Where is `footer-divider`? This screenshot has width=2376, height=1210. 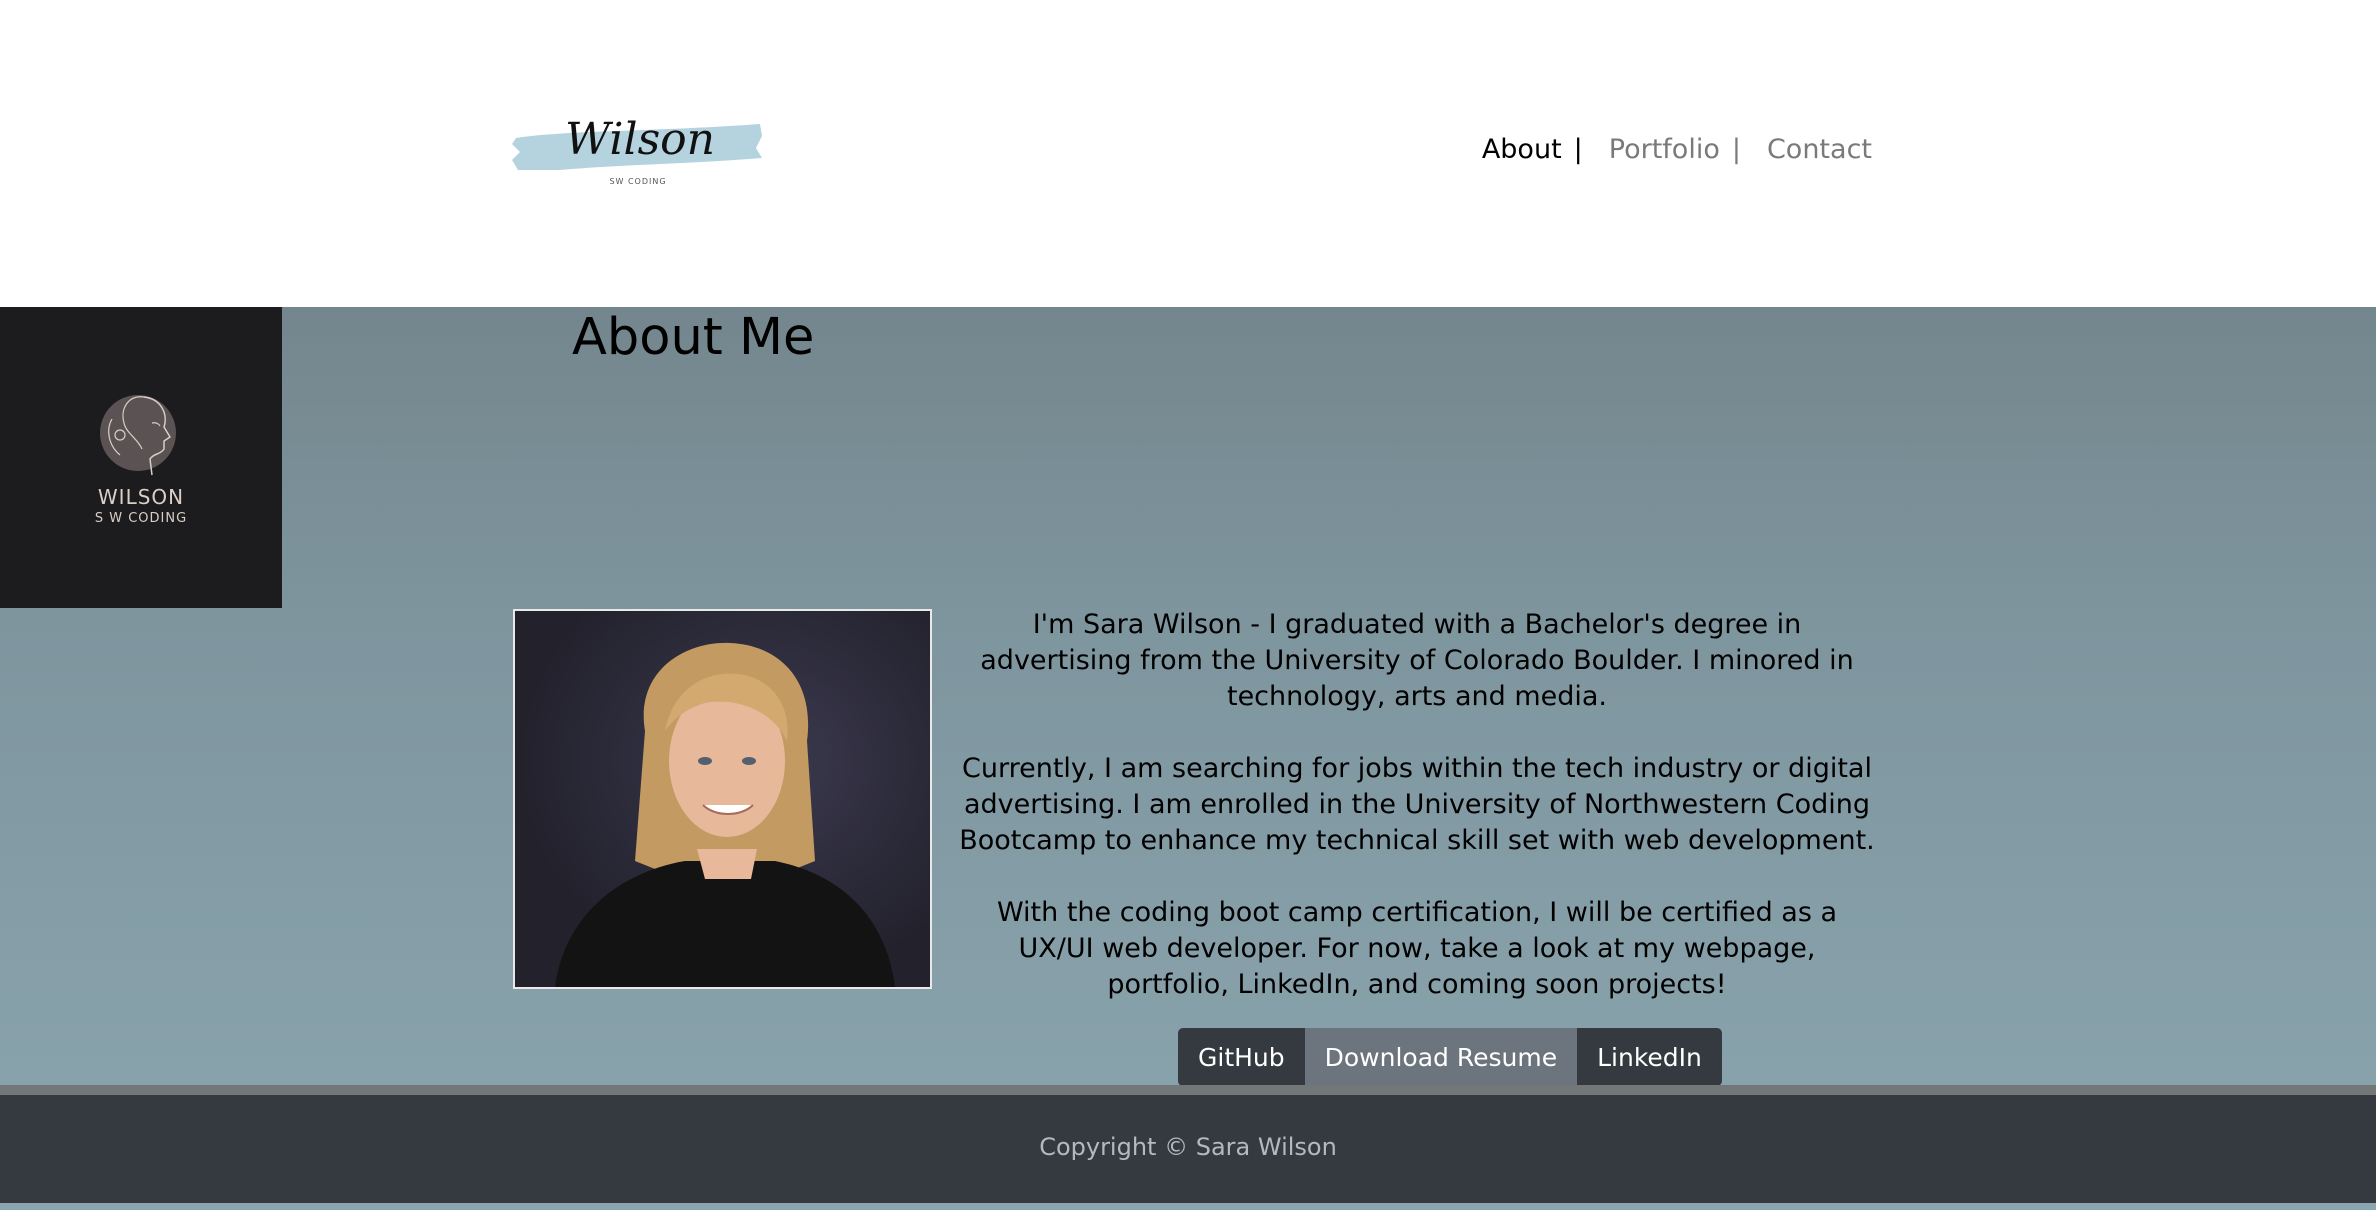 footer-divider is located at coordinates (1188, 1090).